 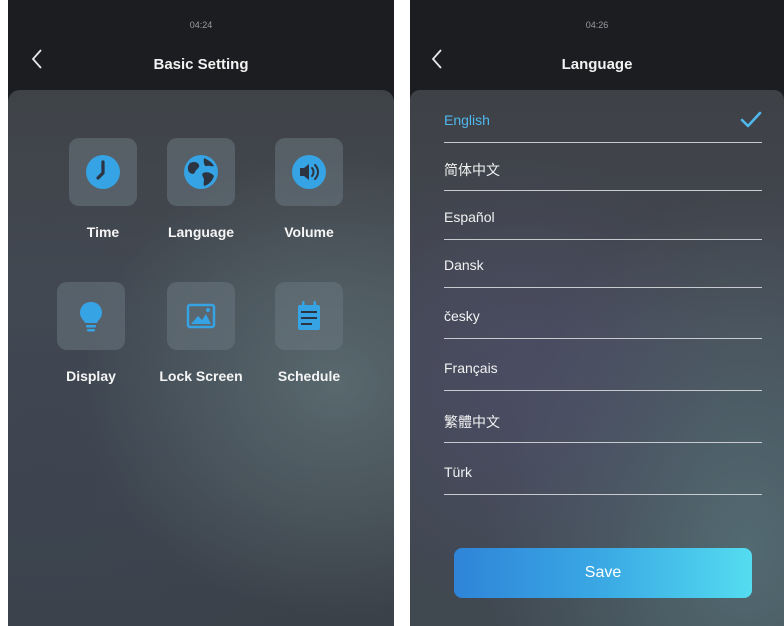 What do you see at coordinates (103, 232) in the screenshot?
I see `tile-label: Time` at bounding box center [103, 232].